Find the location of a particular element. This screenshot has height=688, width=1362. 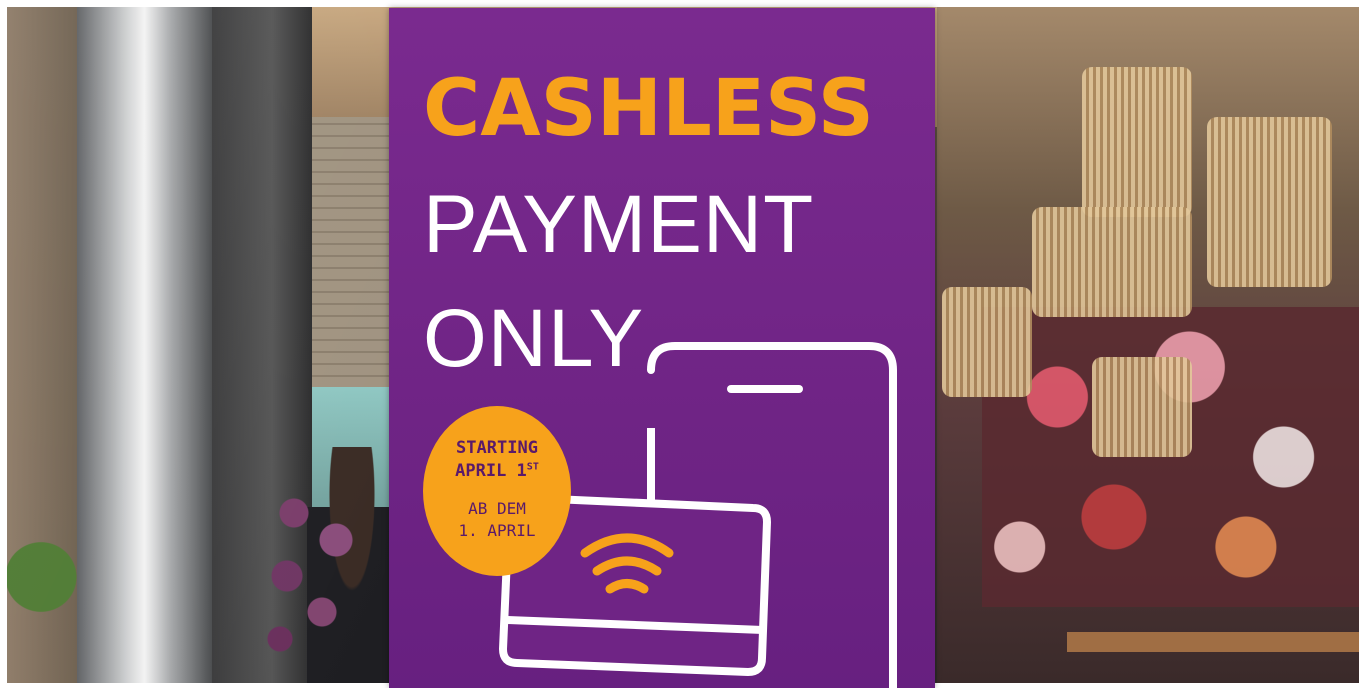

start-date-badge: STARTING APRIL 1ST AB DEM 1. APRIL is located at coordinates (497, 491).